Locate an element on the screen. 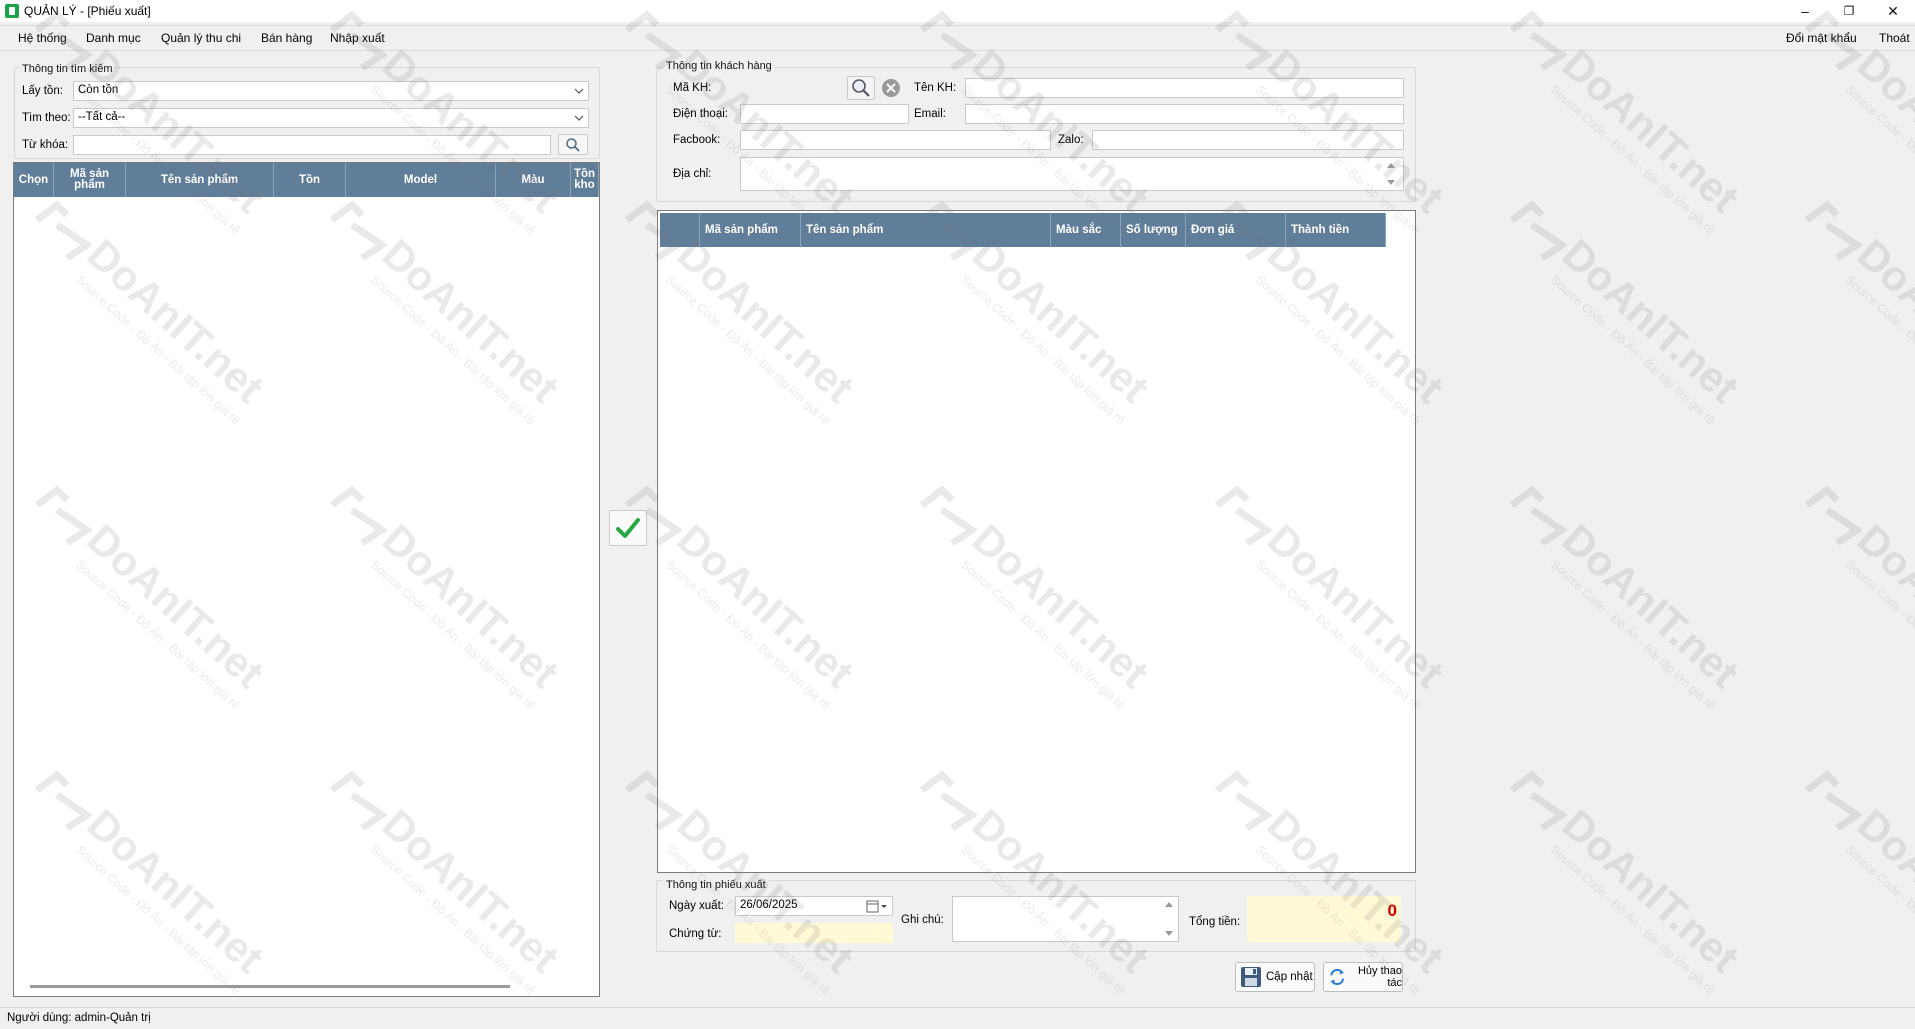 The width and height of the screenshot is (1915, 1029). update-button: Cập nhật is located at coordinates (1275, 977).